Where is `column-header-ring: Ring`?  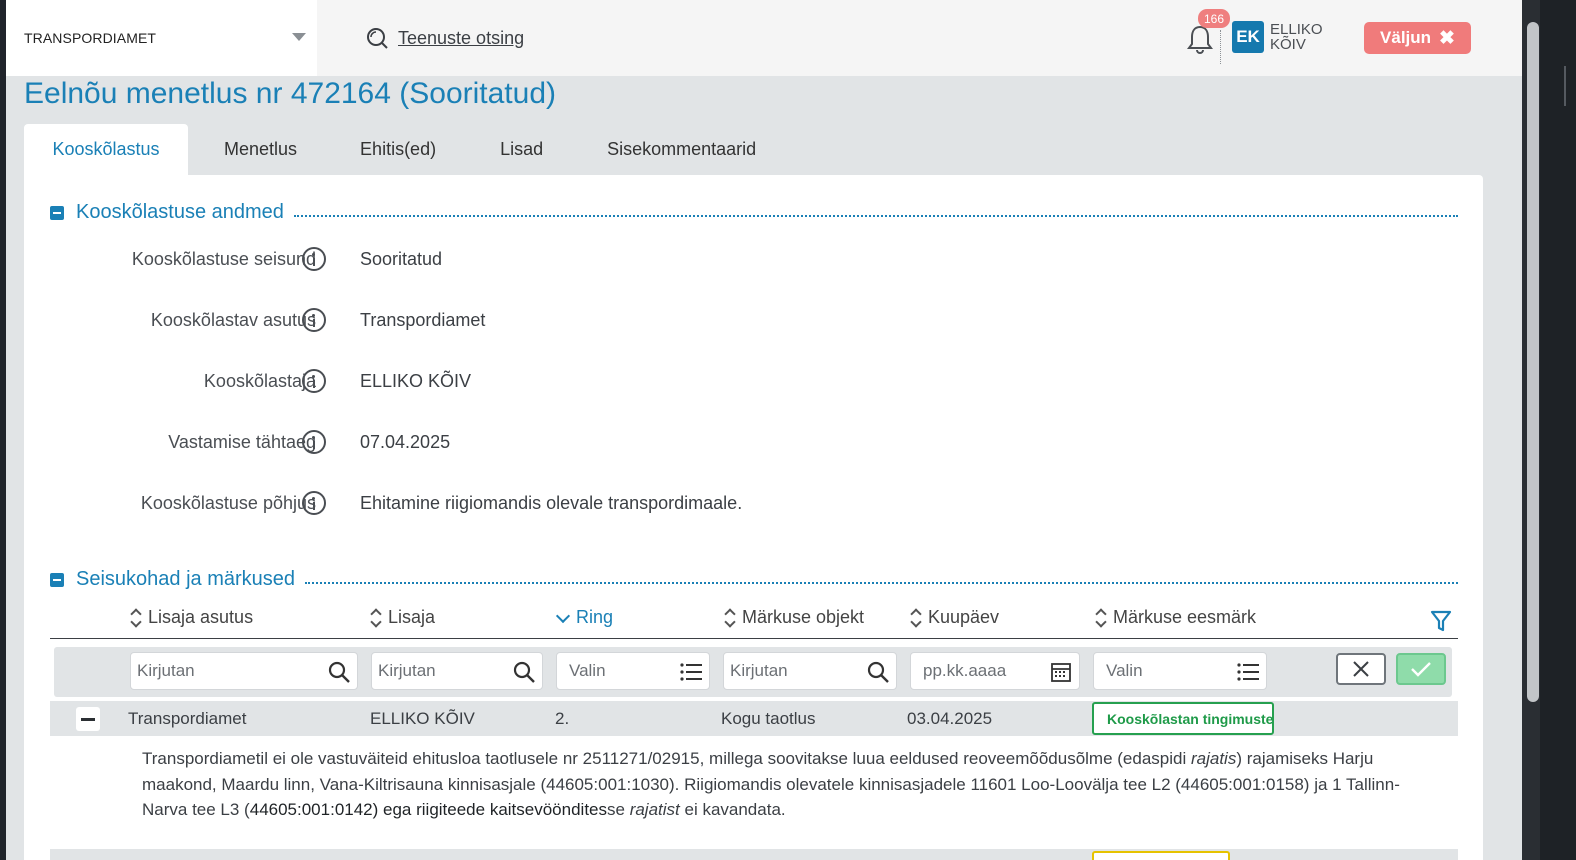 column-header-ring: Ring is located at coordinates (584, 617).